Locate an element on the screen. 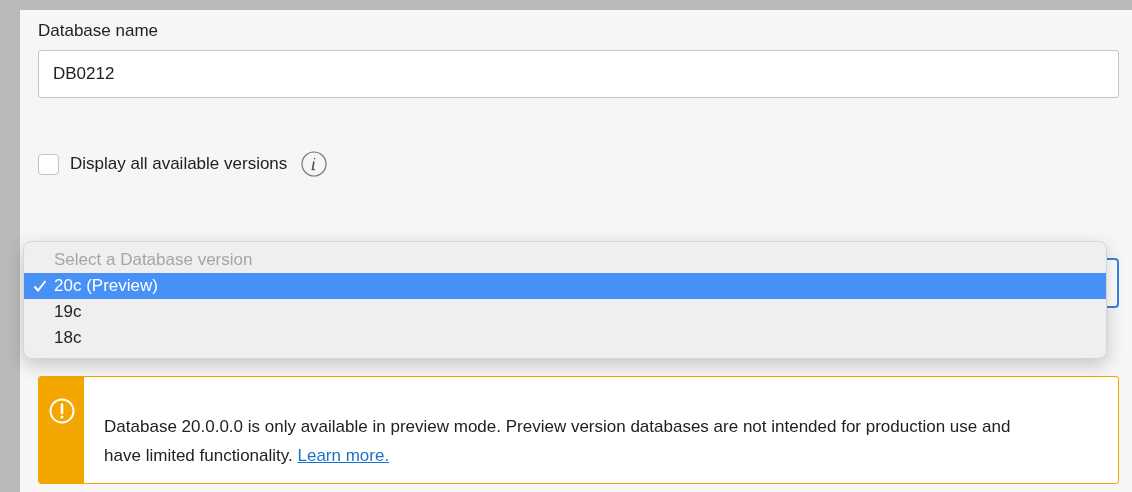 Image resolution: width=1132 pixels, height=492 pixels. name-input-field: DB0212 is located at coordinates (578, 74).